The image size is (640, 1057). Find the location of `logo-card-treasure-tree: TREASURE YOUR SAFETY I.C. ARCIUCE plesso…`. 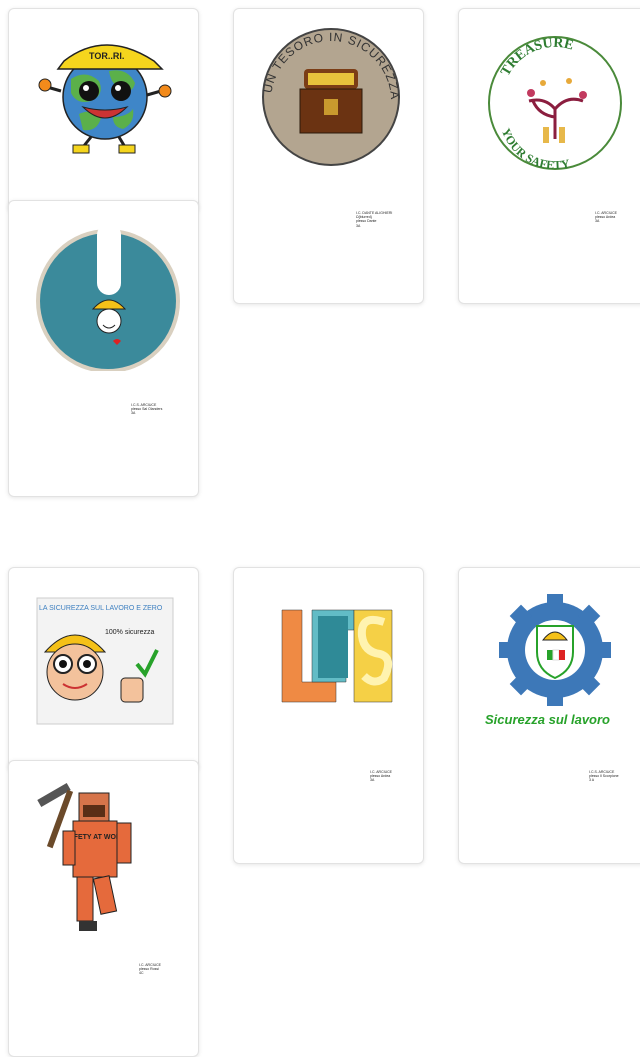

logo-card-treasure-tree: TREASURE YOUR SAFETY I.C. ARCIUCE plesso… is located at coordinates (549, 156).